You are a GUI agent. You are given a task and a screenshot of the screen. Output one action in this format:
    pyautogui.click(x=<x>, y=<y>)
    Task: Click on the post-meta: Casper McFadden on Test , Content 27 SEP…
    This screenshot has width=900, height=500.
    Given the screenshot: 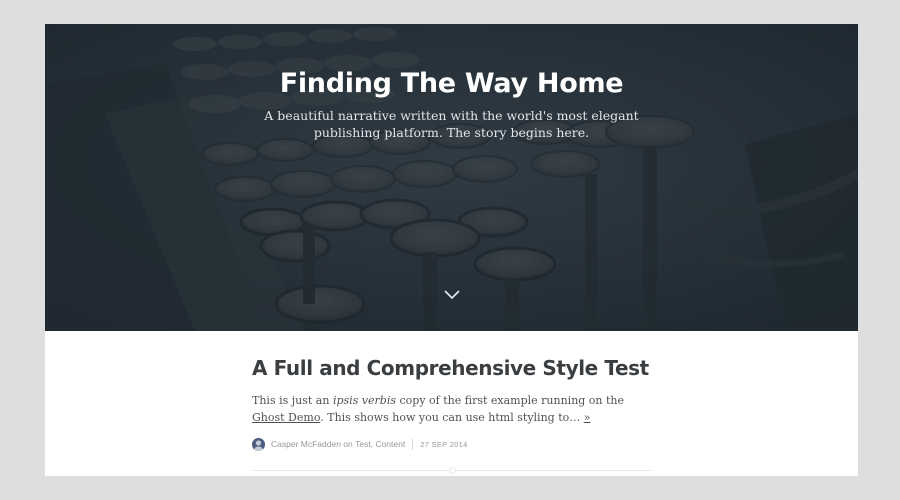 What is the action you would take?
    pyautogui.click(x=452, y=444)
    